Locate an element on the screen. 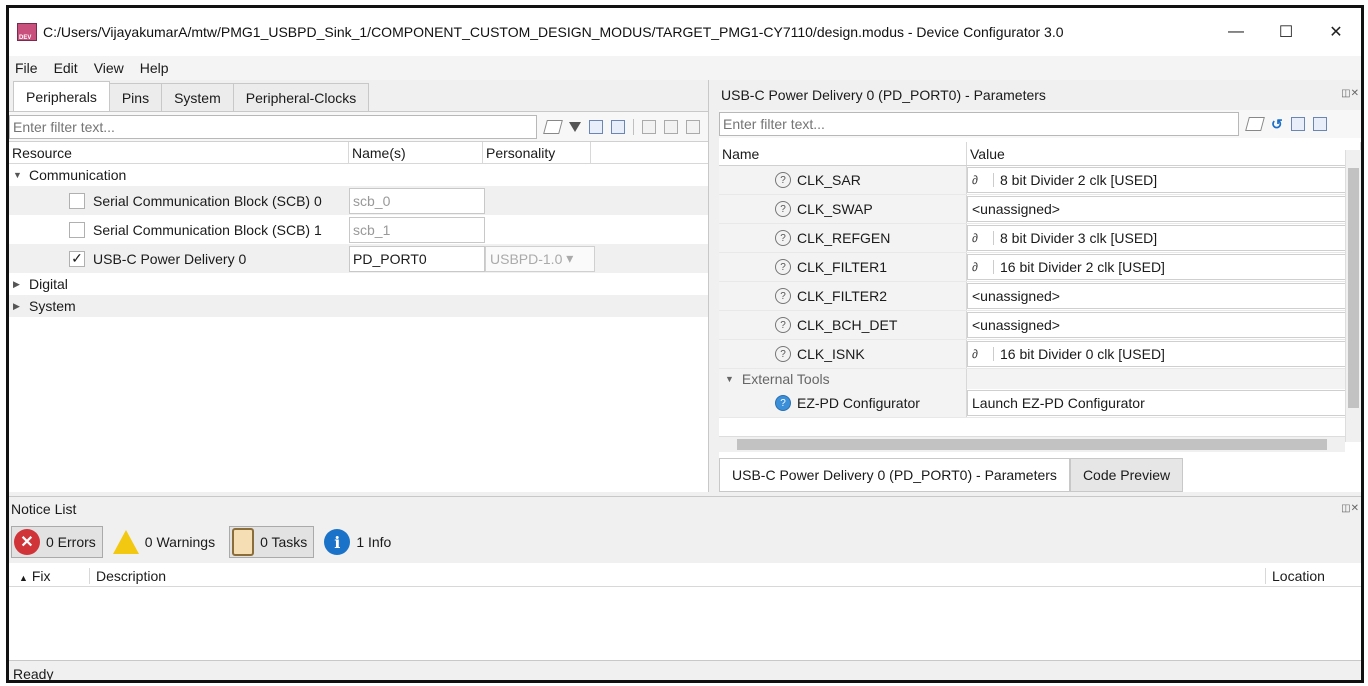 Image resolution: width=1368 pixels, height=686 pixels. param-value: 16 bit Divider 0 clk [USED] is located at coordinates (1082, 354).